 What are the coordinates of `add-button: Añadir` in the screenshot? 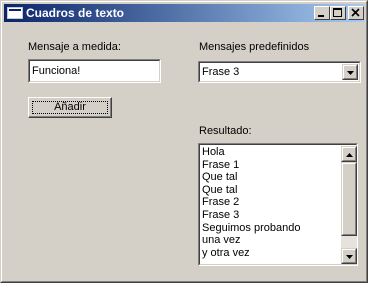 It's located at (70, 107).